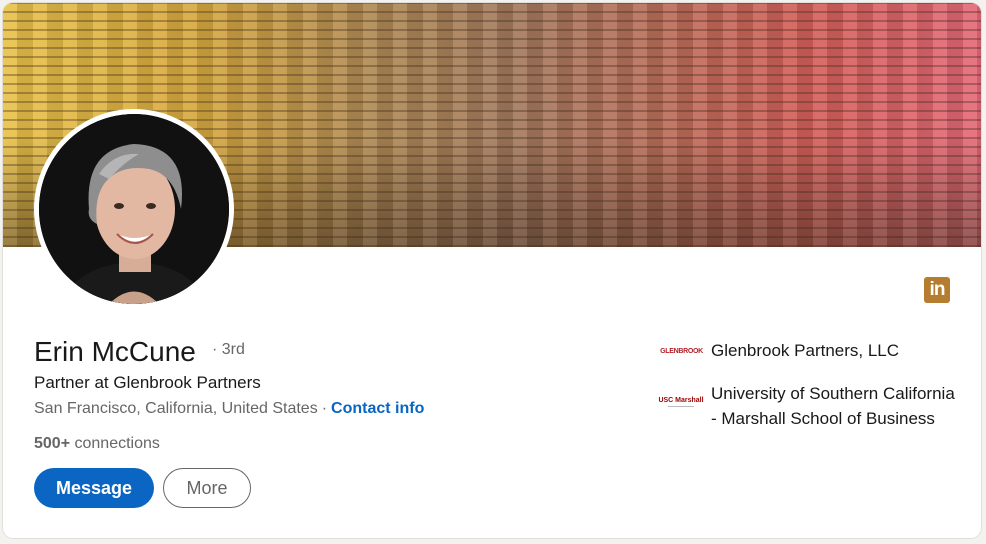 The image size is (986, 544). I want to click on connections-count: 500+ connections, so click(97, 444).